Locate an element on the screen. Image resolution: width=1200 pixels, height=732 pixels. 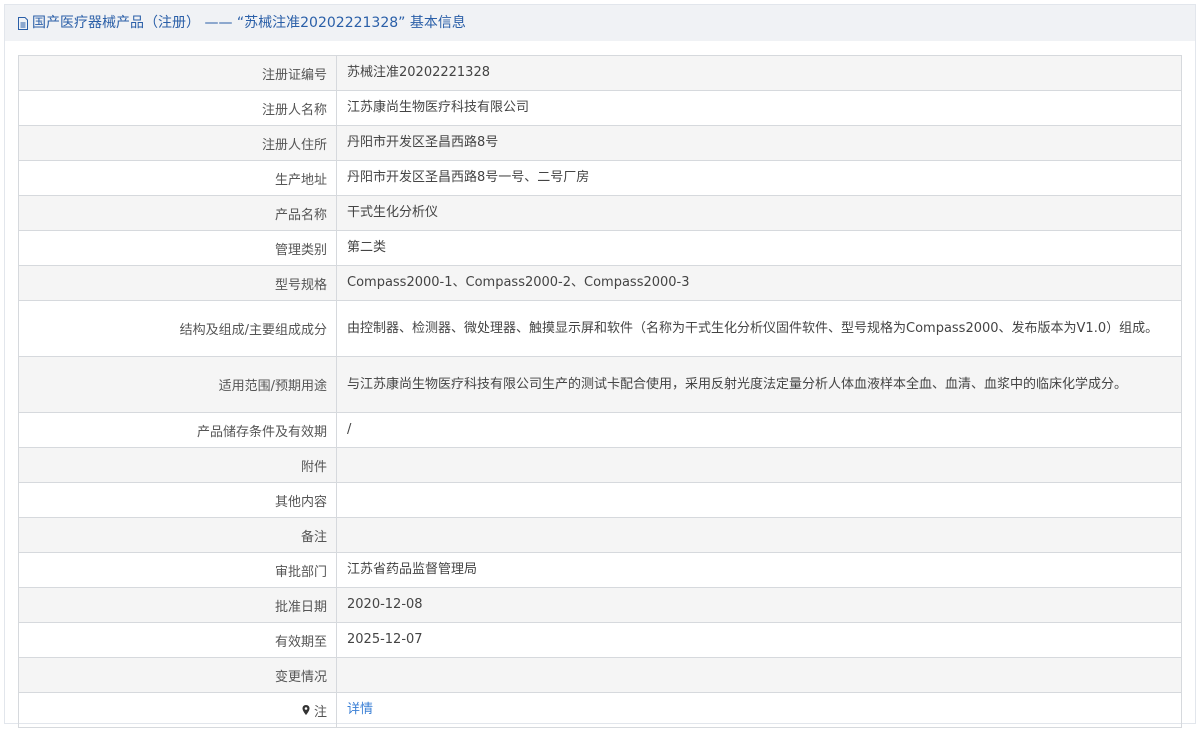
table-row: 产品名称 干式生化分析仪 is located at coordinates (600, 213).